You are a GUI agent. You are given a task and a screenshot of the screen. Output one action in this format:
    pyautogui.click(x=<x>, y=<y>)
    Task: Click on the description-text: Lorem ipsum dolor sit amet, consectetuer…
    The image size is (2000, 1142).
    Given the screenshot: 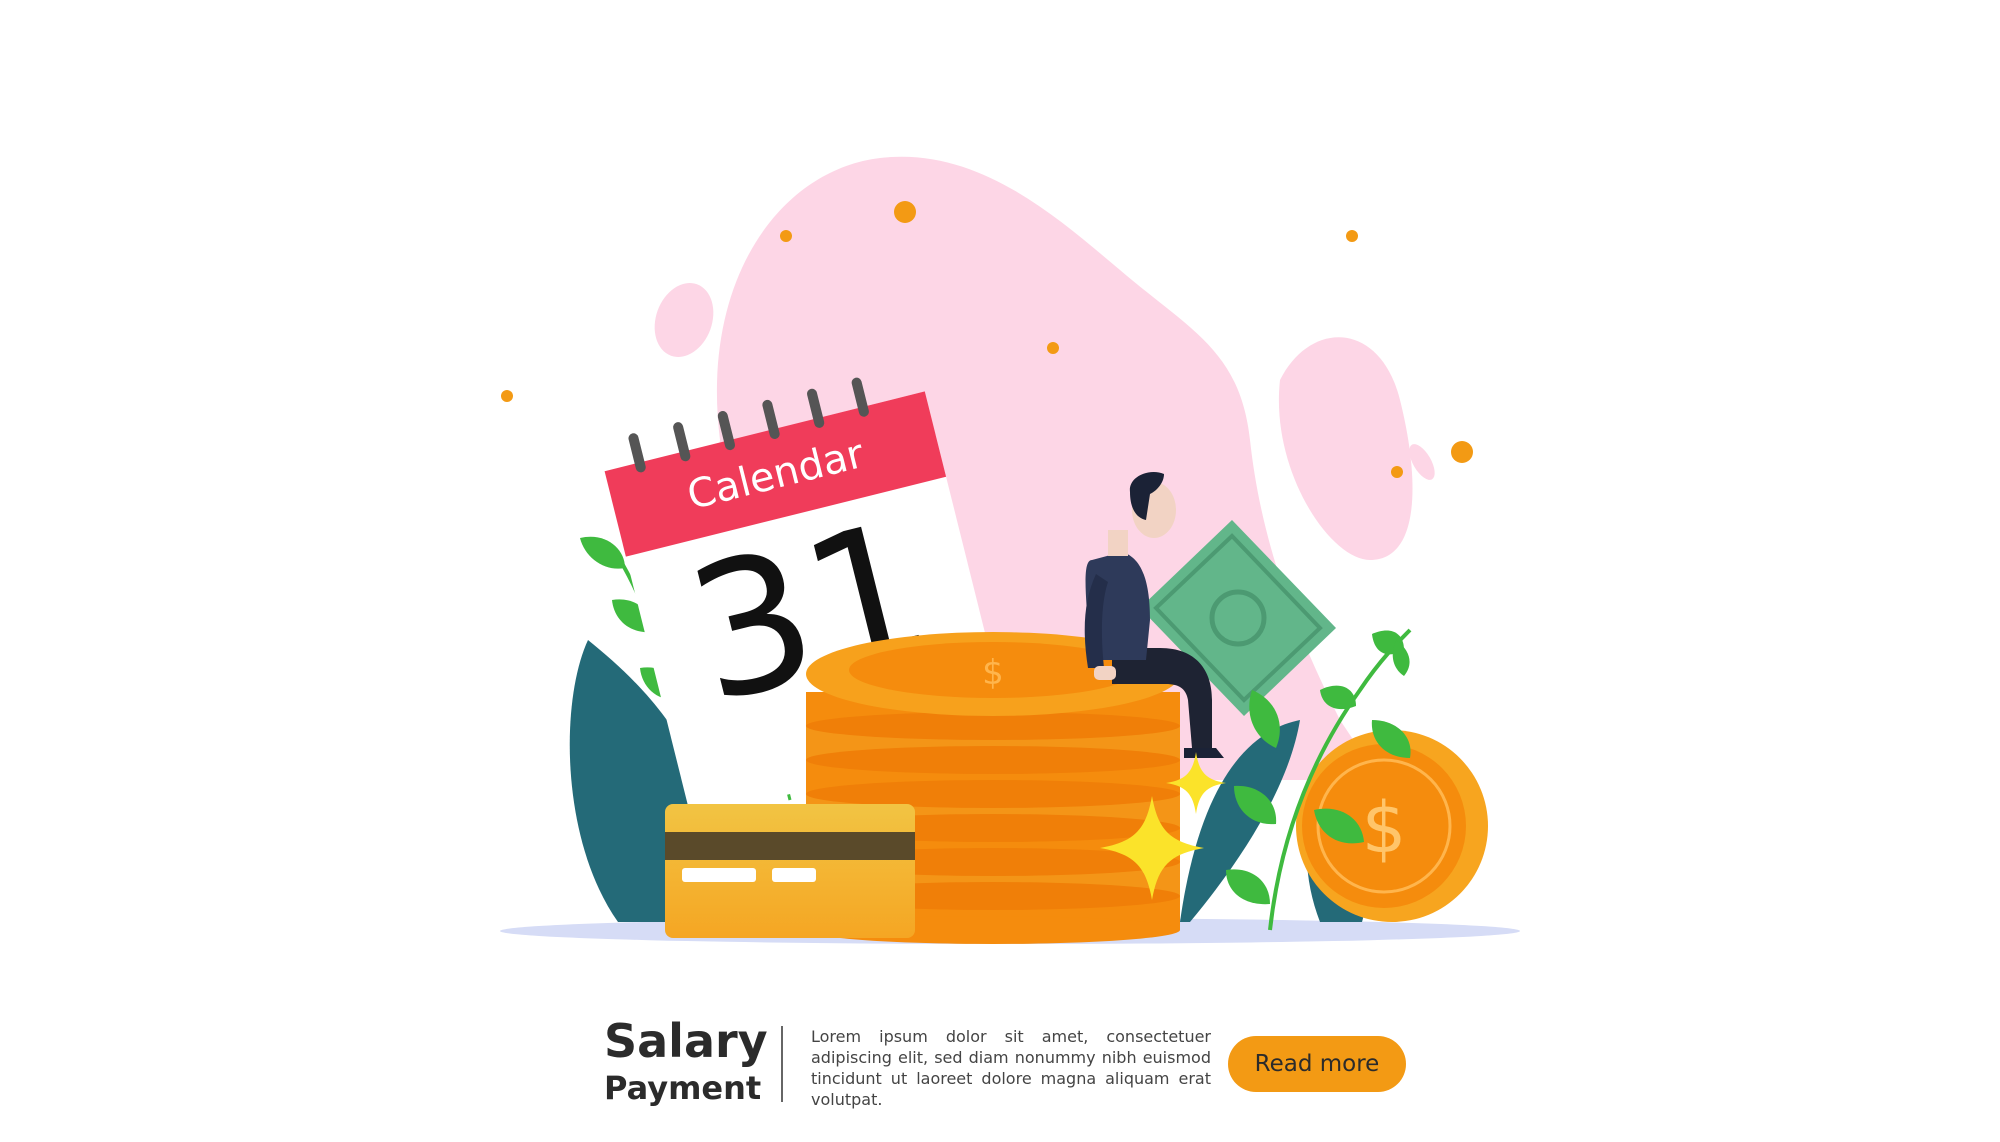 What is the action you would take?
    pyautogui.click(x=1011, y=1068)
    